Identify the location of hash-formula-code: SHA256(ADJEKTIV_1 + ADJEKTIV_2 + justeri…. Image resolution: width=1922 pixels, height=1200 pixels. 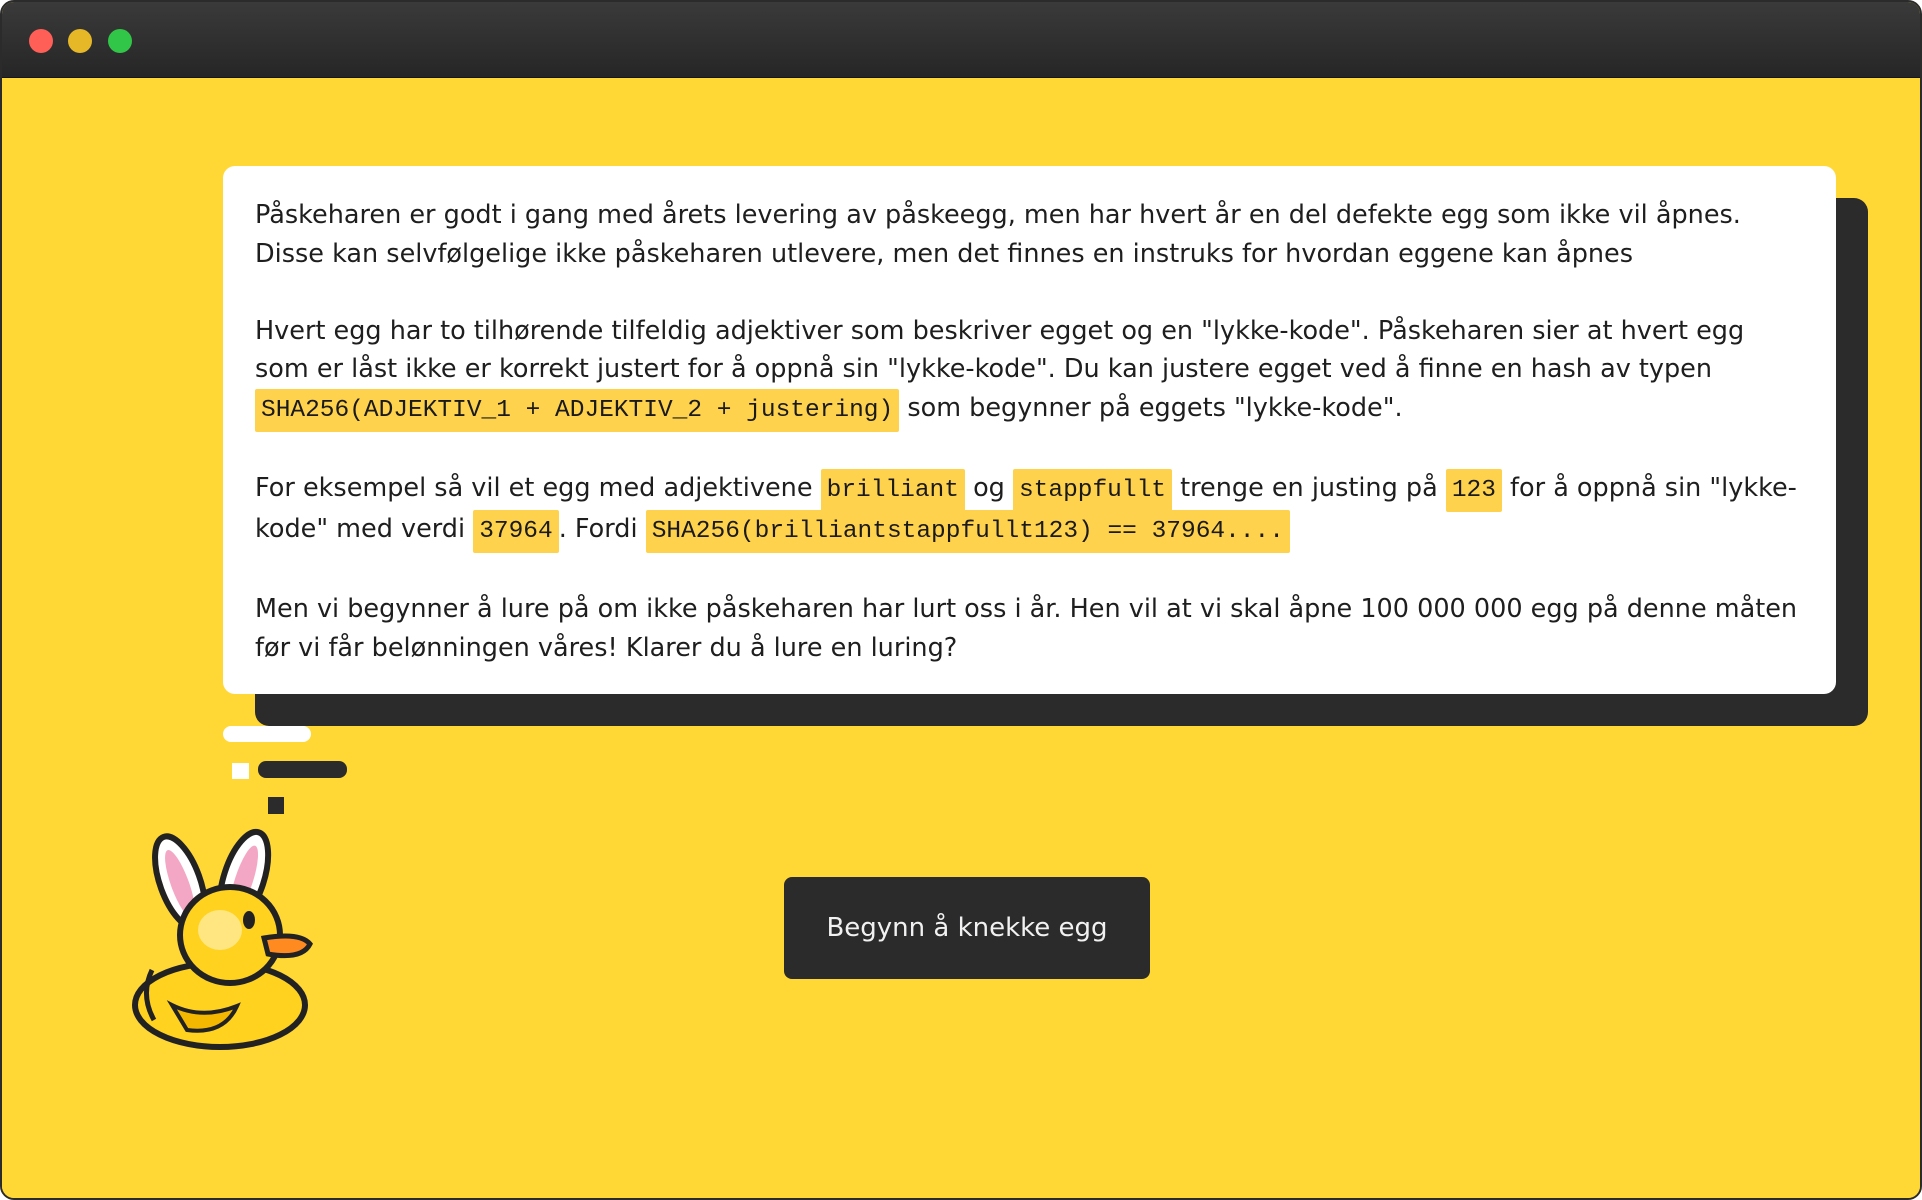
(577, 410).